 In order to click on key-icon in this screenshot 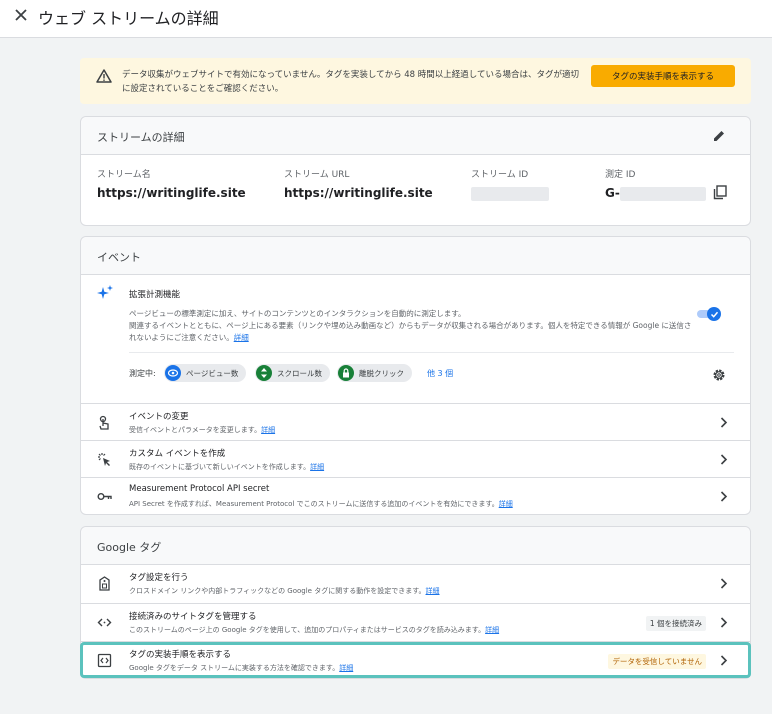, I will do `click(104, 496)`.